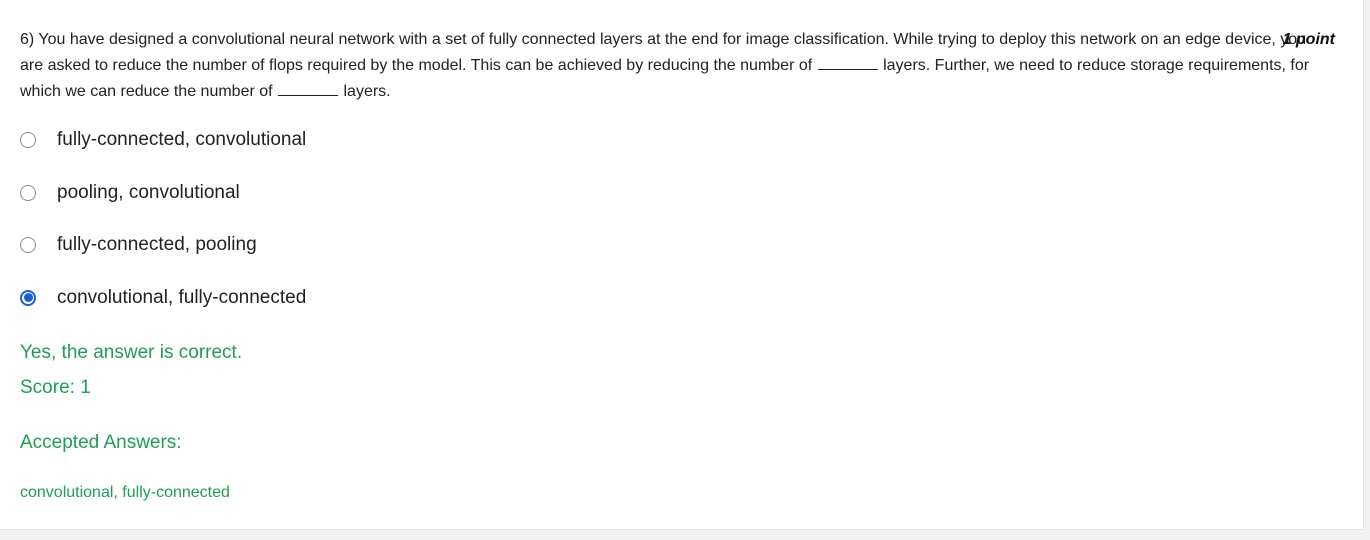  I want to click on option-3: fully-connected, pooling, so click(163, 245).